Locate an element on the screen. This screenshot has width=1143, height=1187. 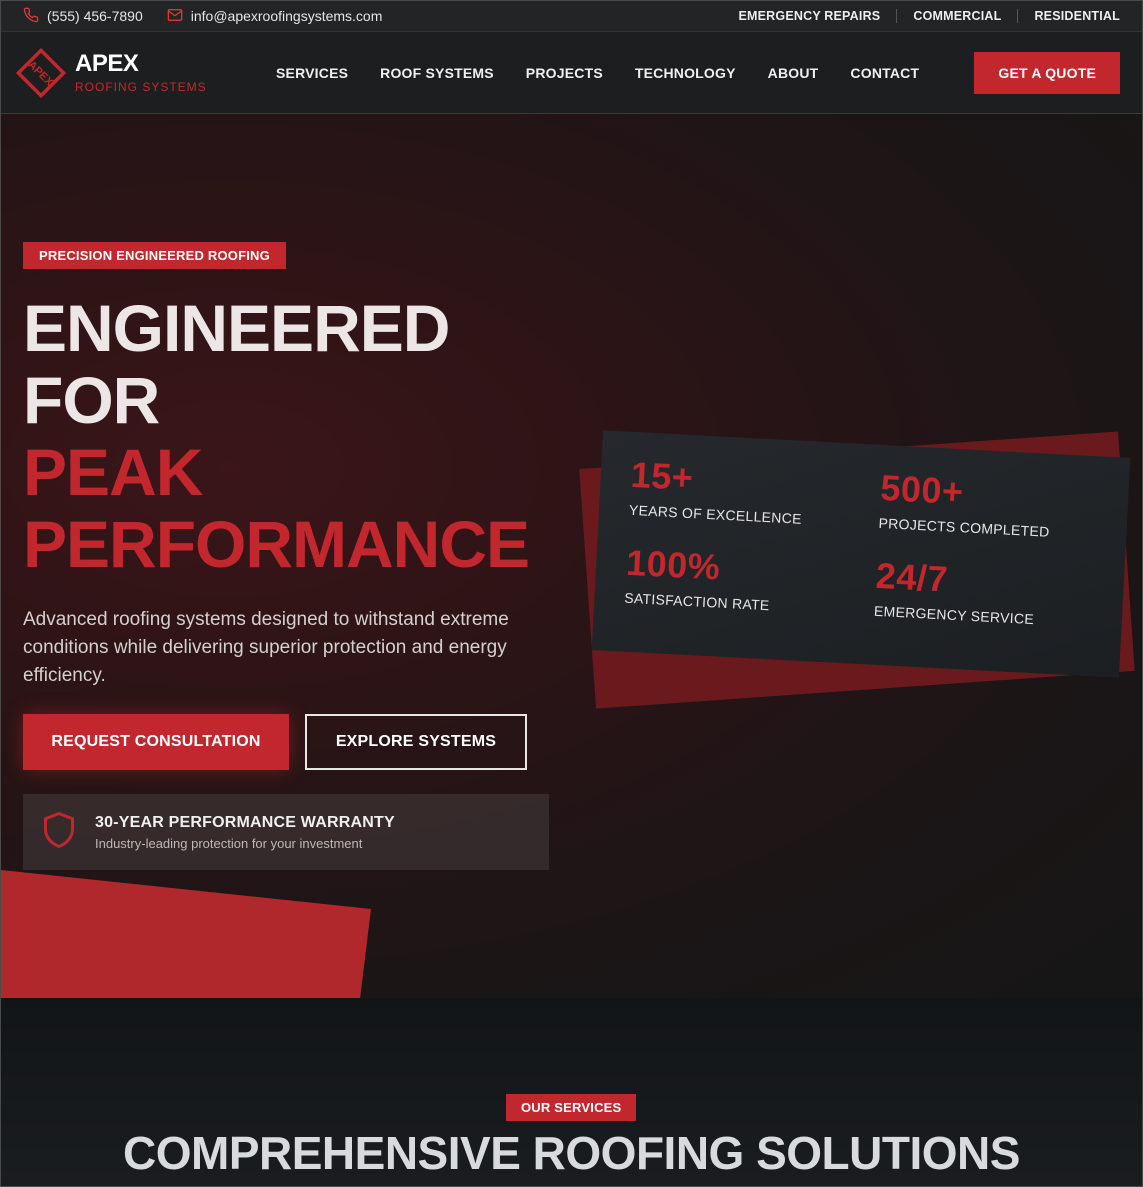
stat-projects: 500+ PROJECTS COMPLETED is located at coordinates (965, 503).